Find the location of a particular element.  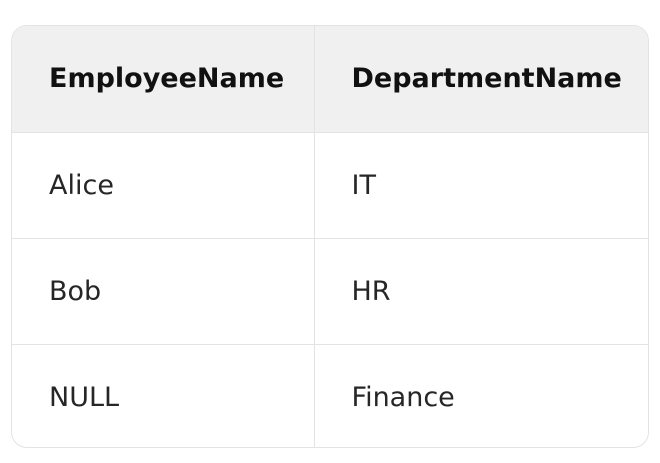

cell-department-name: HR is located at coordinates (480, 291).